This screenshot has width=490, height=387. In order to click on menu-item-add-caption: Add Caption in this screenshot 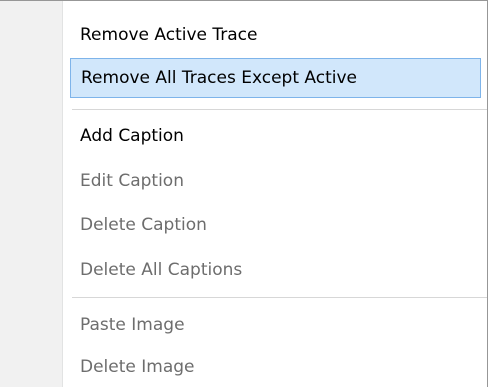, I will do `click(275, 136)`.